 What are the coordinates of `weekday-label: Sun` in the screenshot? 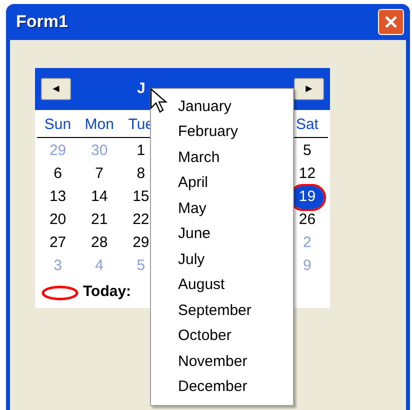 It's located at (57, 125).